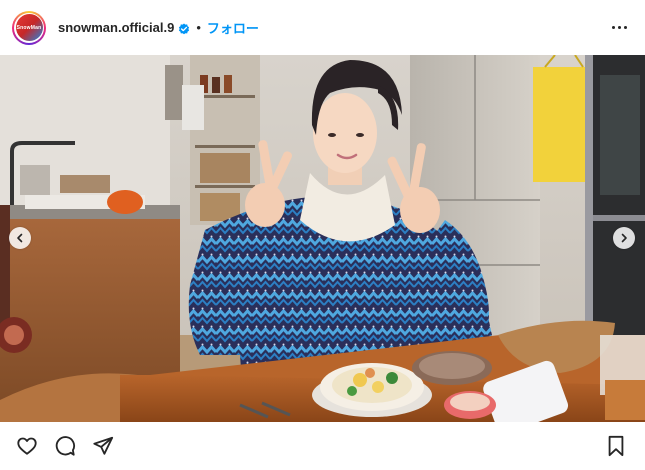 Image resolution: width=645 pixels, height=470 pixels. Describe the element at coordinates (233, 27) in the screenshot. I see `follow-button: フォロー` at that location.